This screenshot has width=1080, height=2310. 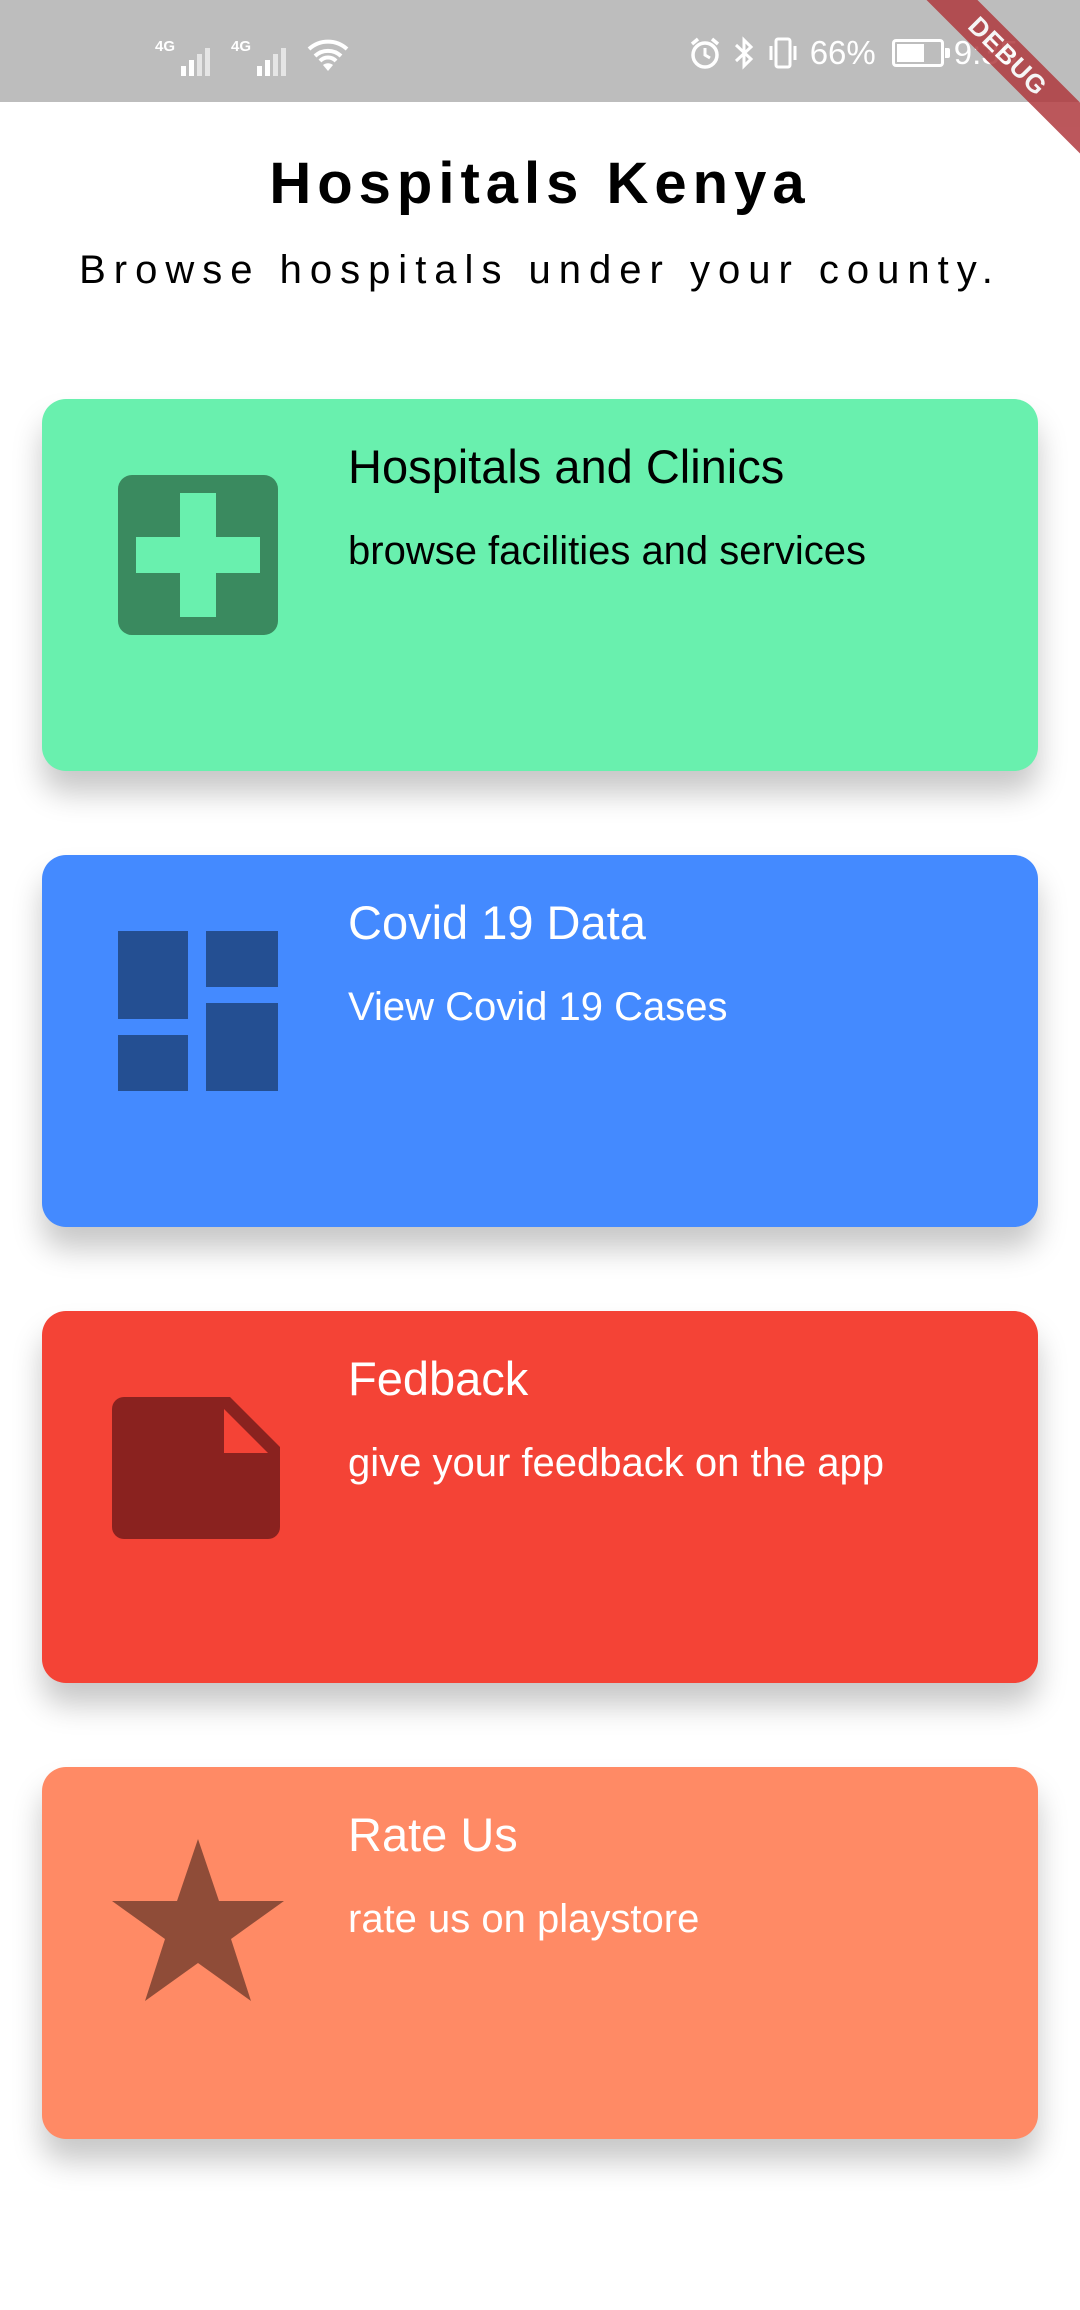 I want to click on cellular-signal-icon: 4G, so click(x=184, y=56).